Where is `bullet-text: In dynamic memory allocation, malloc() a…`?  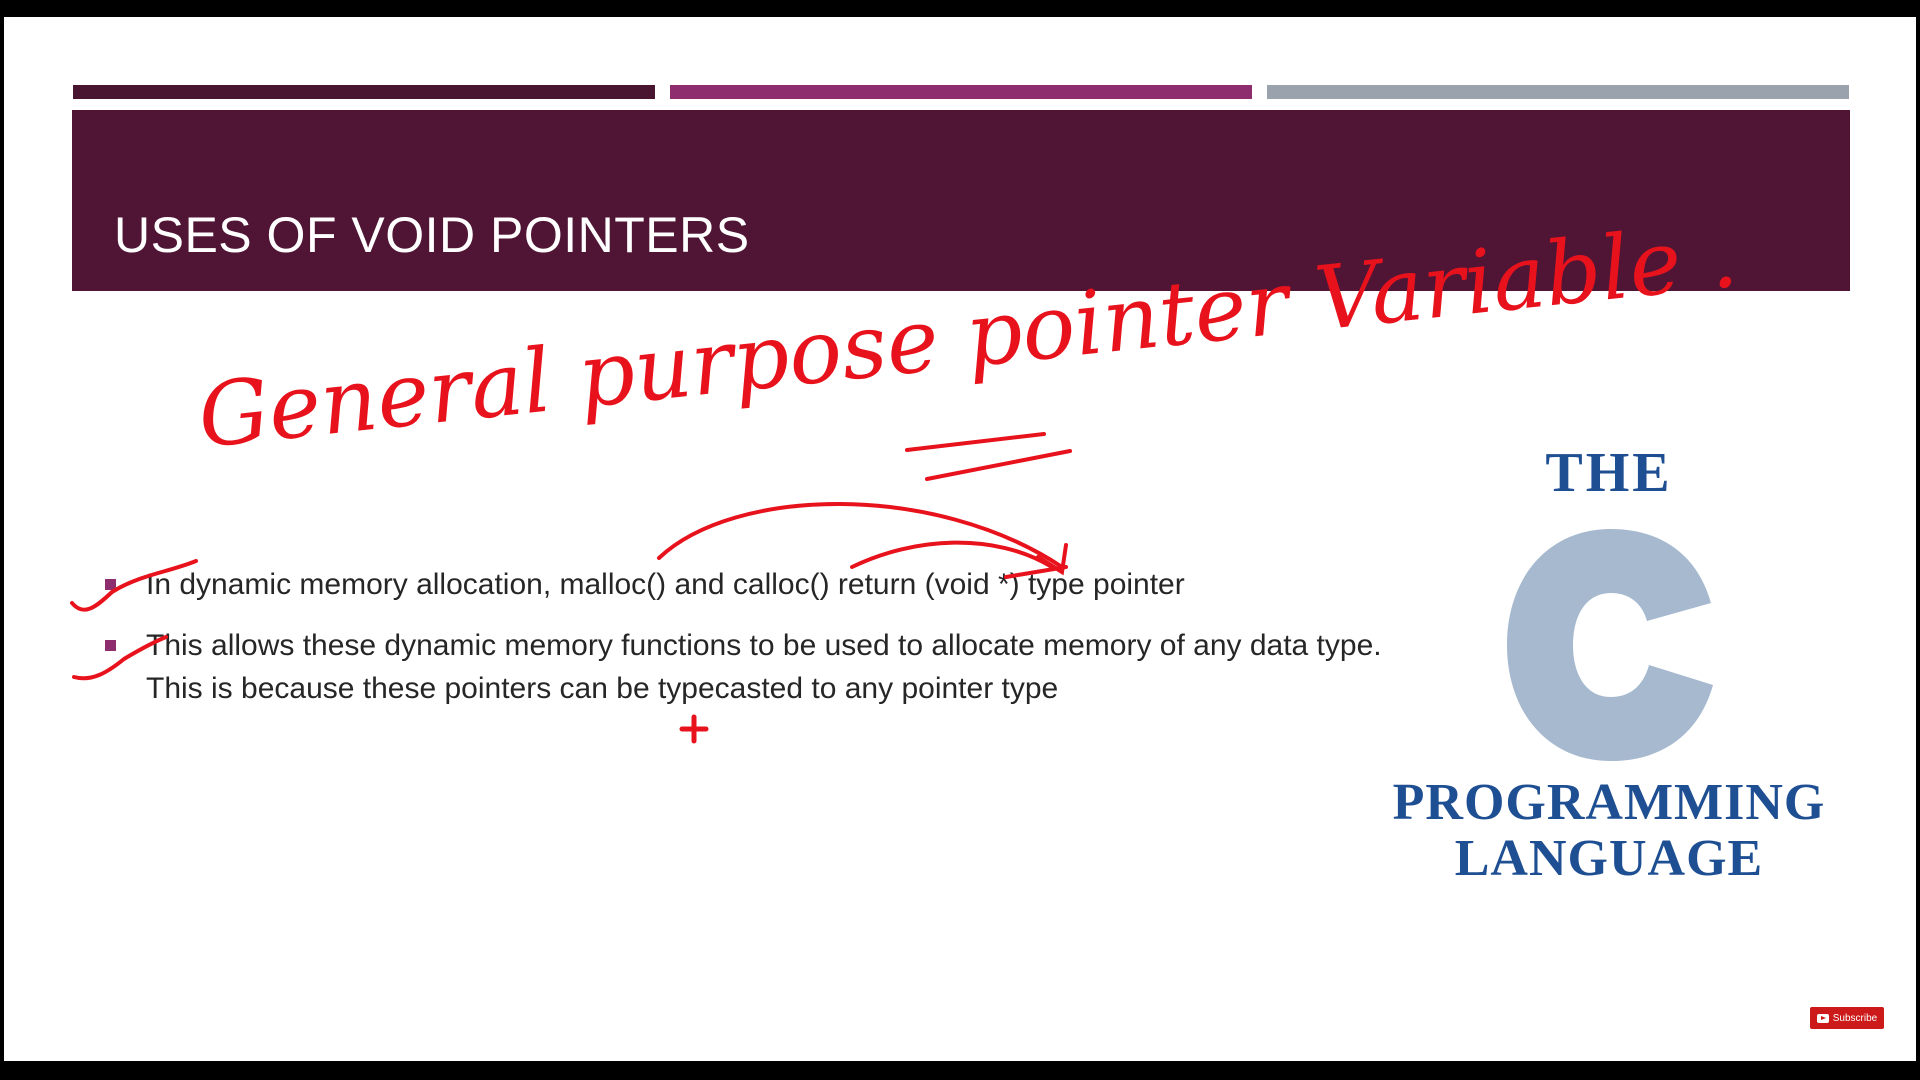 bullet-text: In dynamic memory allocation, malloc() a… is located at coordinates (665, 584).